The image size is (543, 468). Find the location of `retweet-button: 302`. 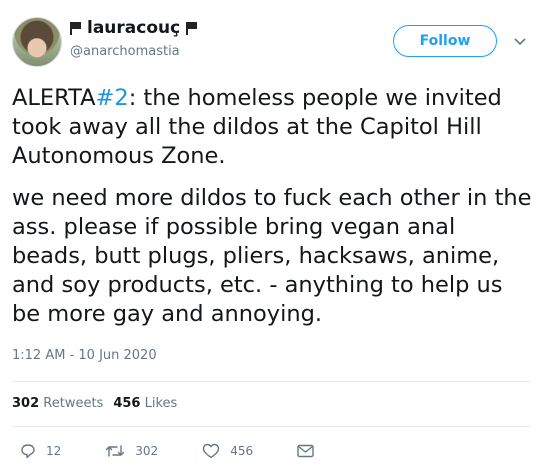

retweet-button: 302 is located at coordinates (131, 451).